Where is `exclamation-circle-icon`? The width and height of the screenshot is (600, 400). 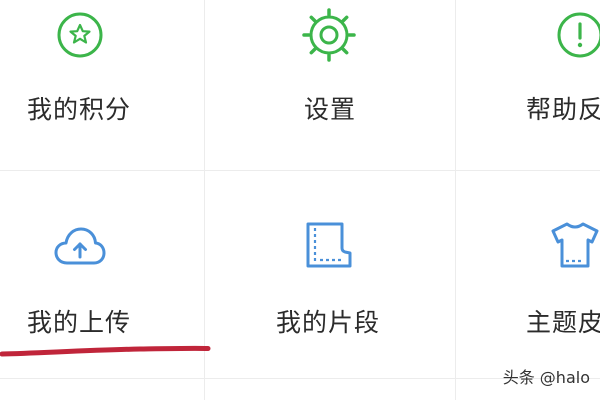 exclamation-circle-icon is located at coordinates (576, 35).